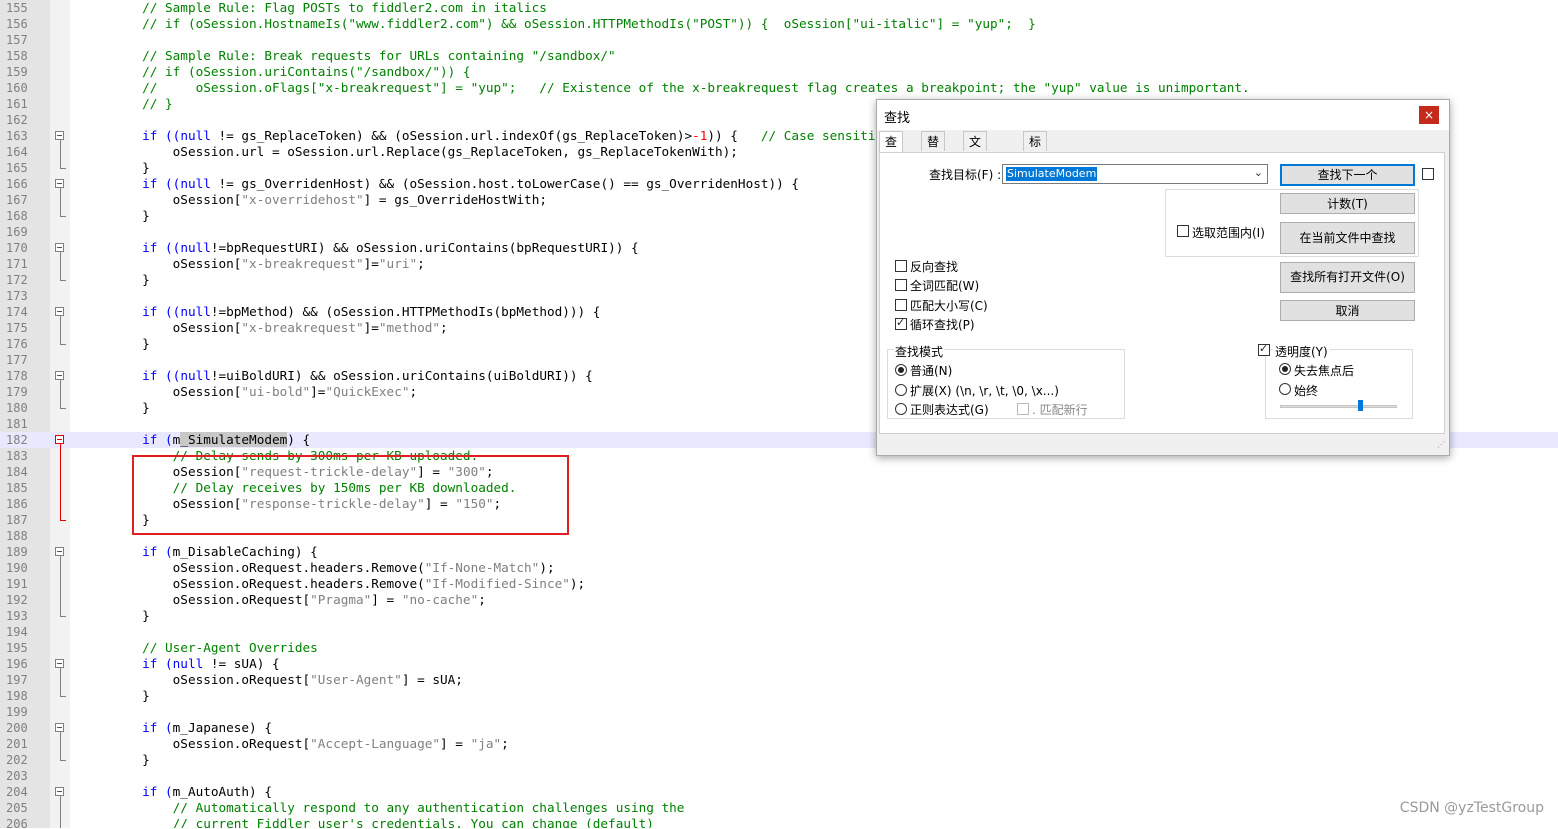 The image size is (1558, 829). What do you see at coordinates (901, 305) in the screenshot?
I see `match-case-checkbox` at bounding box center [901, 305].